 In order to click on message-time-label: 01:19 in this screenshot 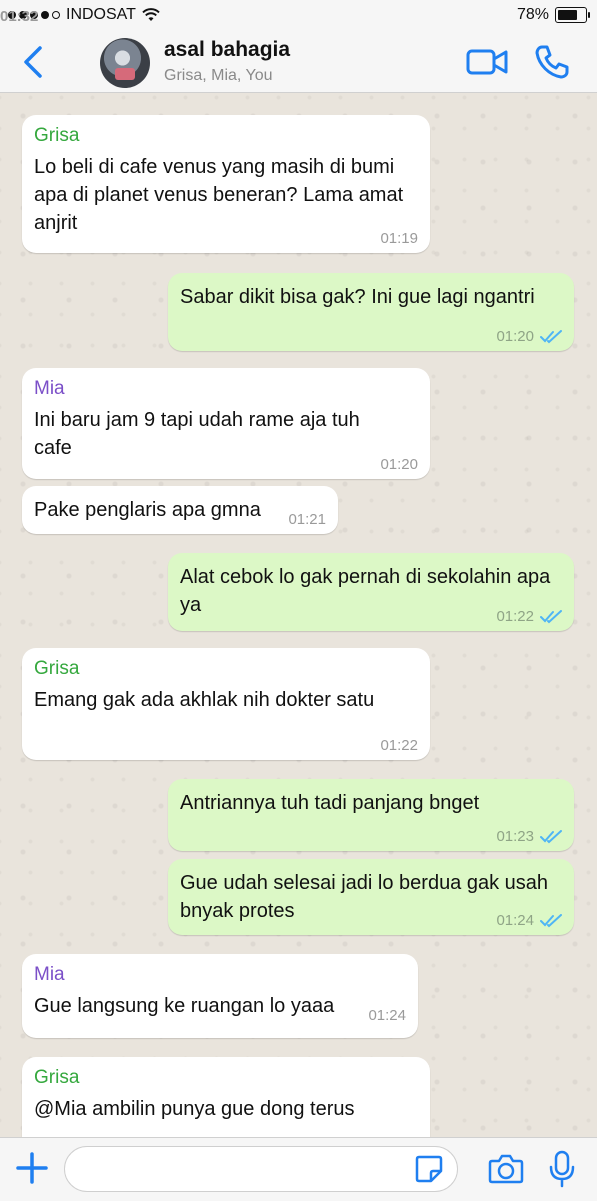, I will do `click(399, 238)`.